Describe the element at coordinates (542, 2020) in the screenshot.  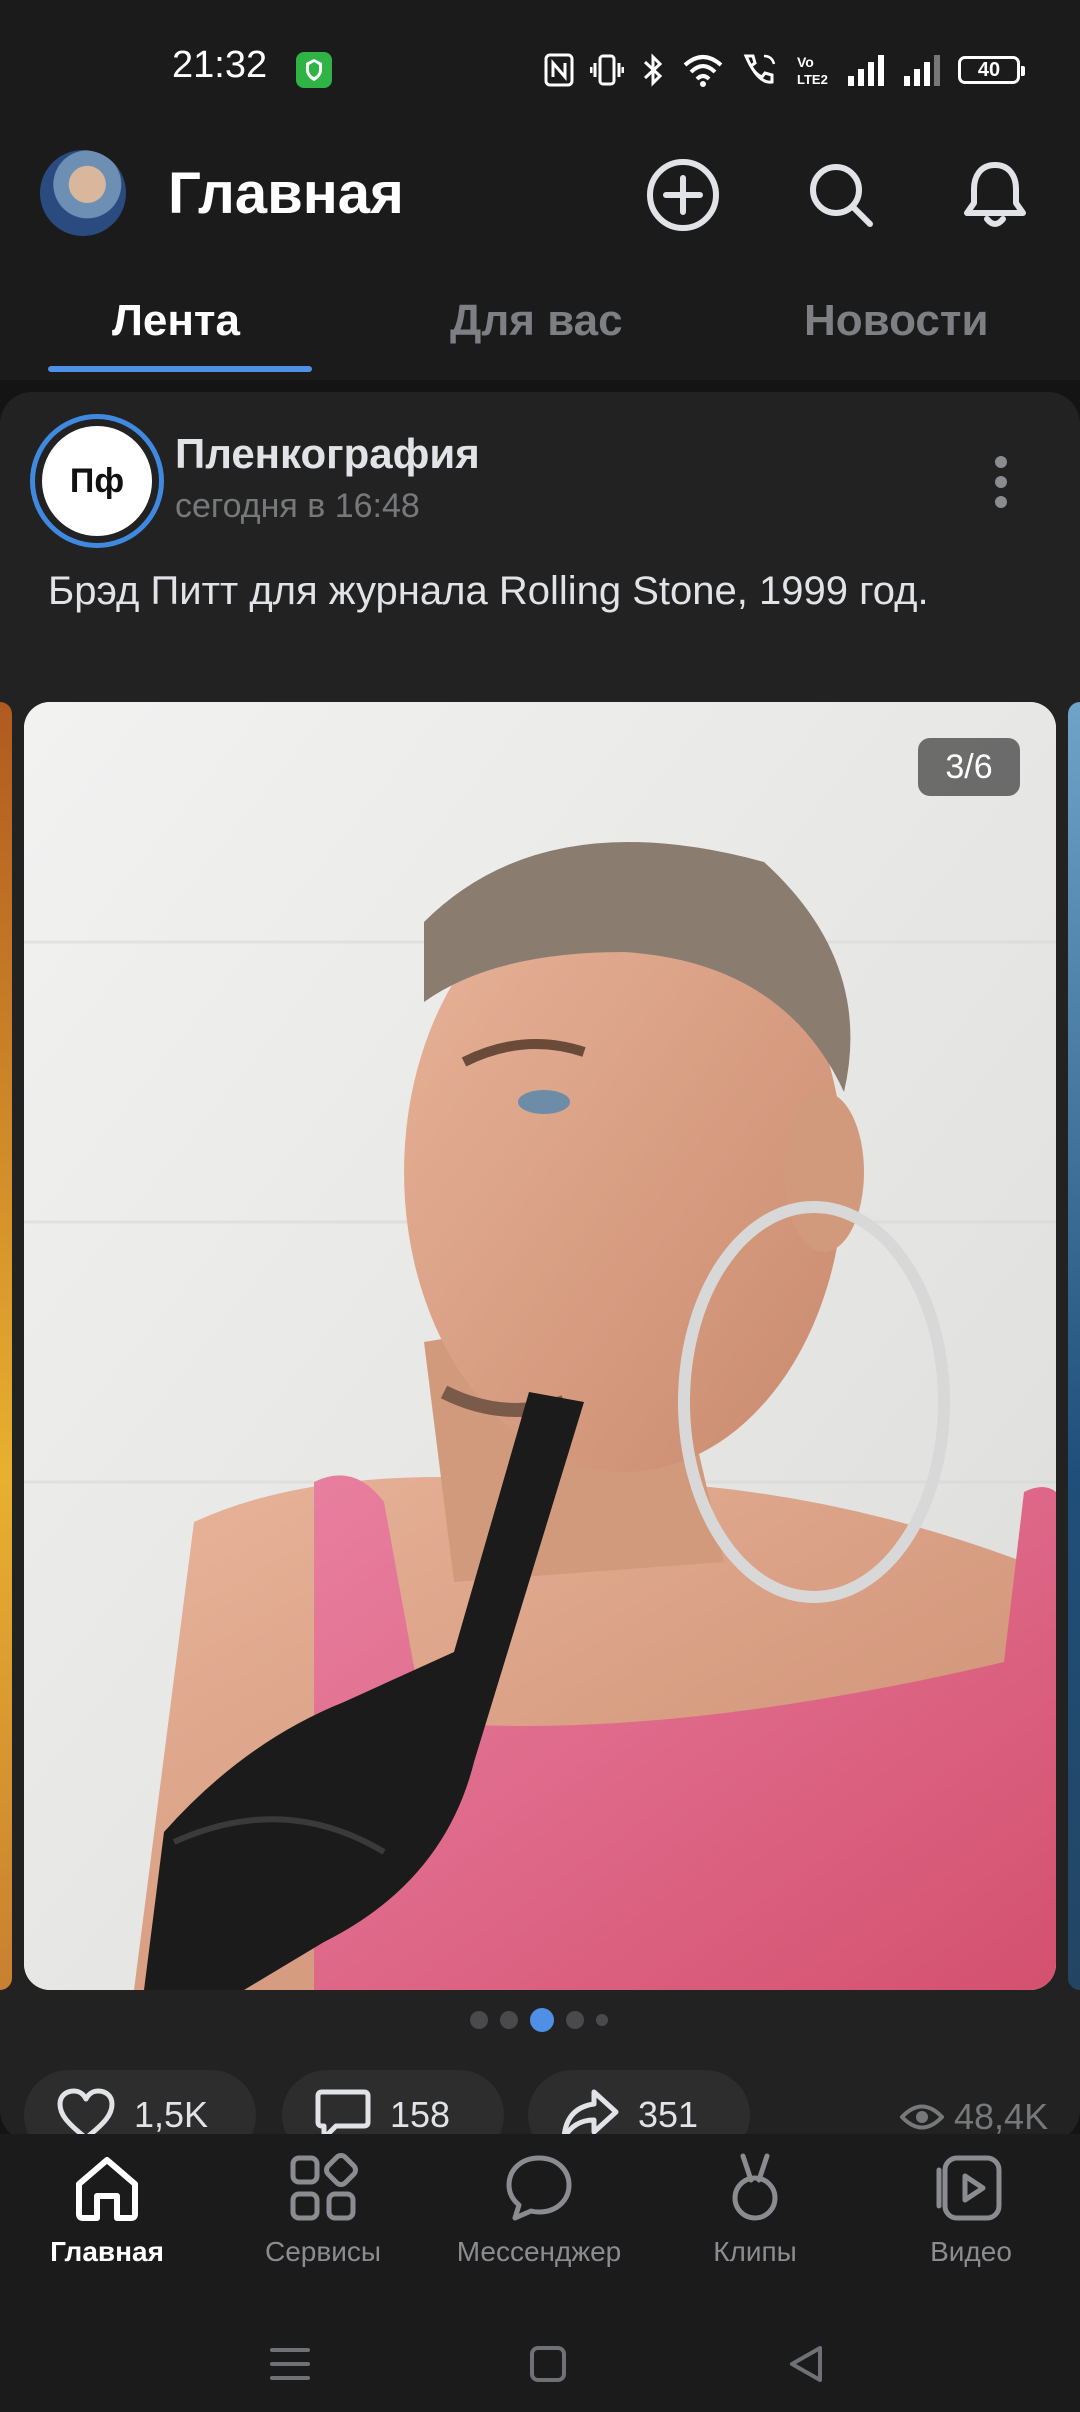
I see `carousel-dot-active` at that location.